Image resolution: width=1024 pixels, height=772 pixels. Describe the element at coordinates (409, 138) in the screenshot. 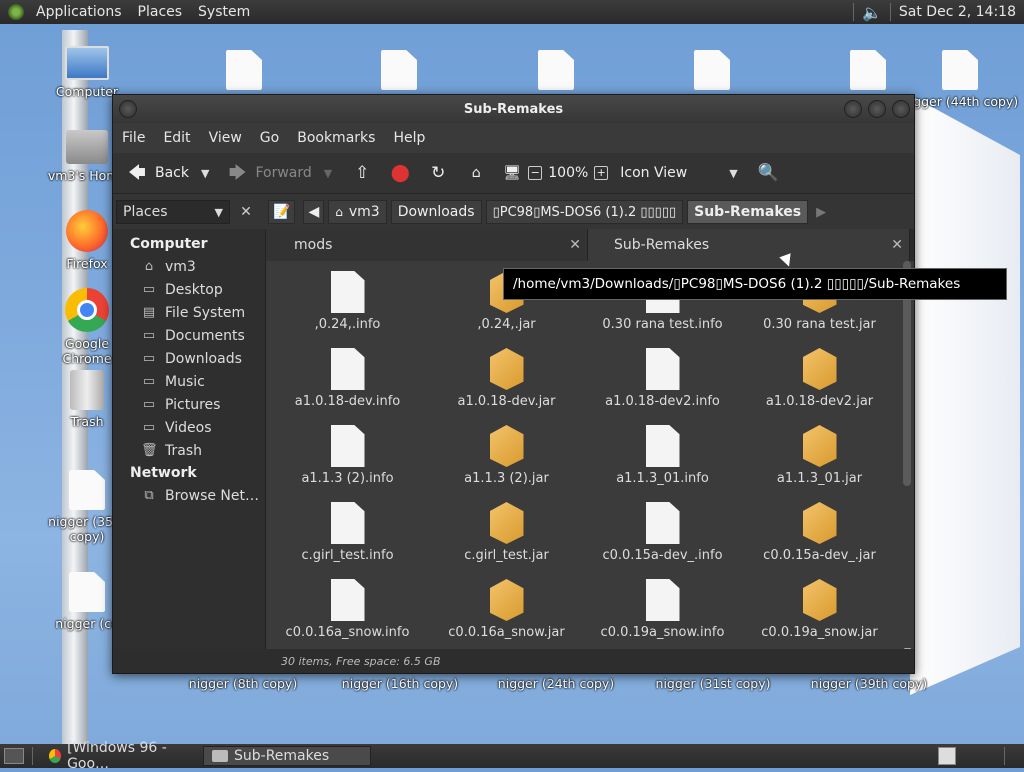

I see `menu-help: Help` at that location.